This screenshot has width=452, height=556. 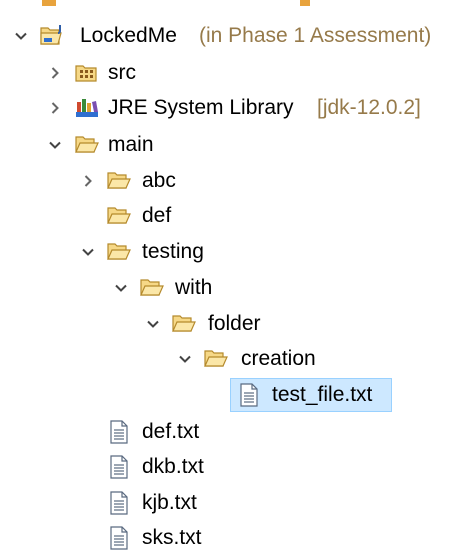 I want to click on tree-item-abc: abc, so click(x=150, y=181).